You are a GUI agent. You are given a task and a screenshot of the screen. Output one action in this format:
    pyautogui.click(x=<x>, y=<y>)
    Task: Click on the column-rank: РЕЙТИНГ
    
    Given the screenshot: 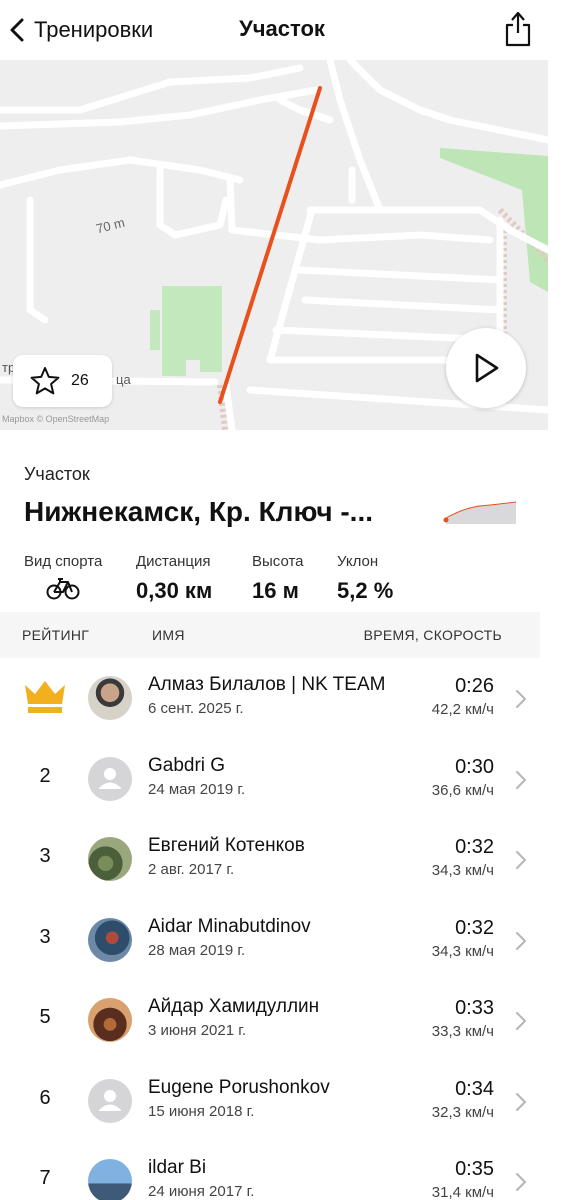 What is the action you would take?
    pyautogui.click(x=56, y=635)
    